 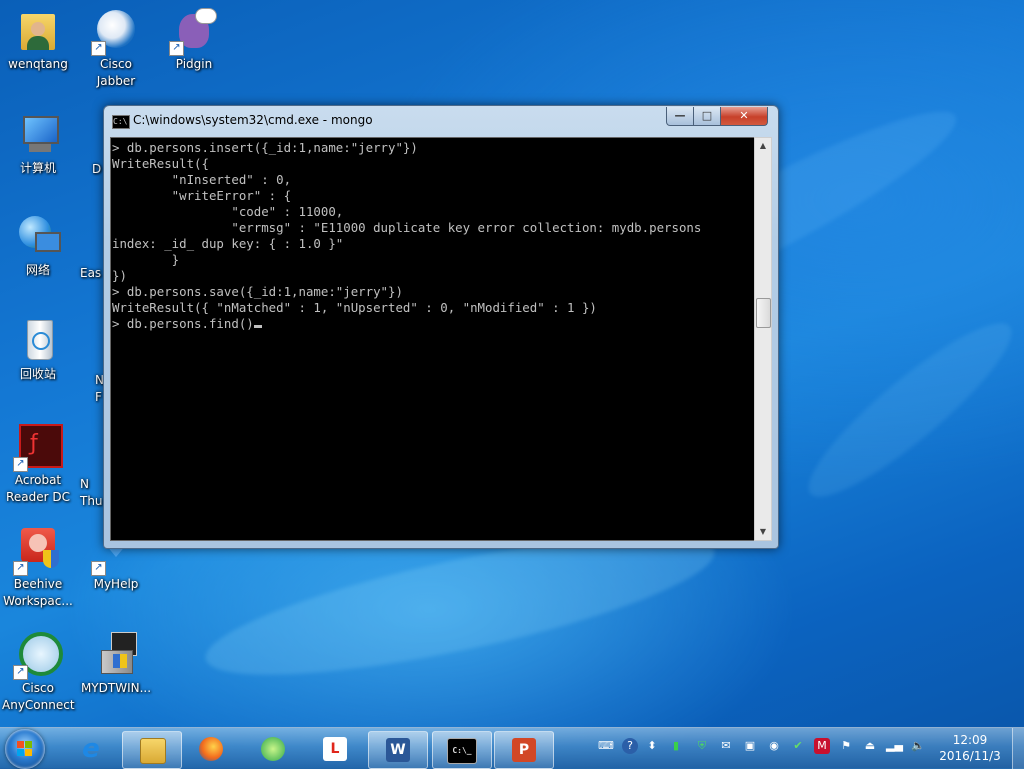 What do you see at coordinates (894, 746) in the screenshot?
I see `signal-icon: ▂▄` at bounding box center [894, 746].